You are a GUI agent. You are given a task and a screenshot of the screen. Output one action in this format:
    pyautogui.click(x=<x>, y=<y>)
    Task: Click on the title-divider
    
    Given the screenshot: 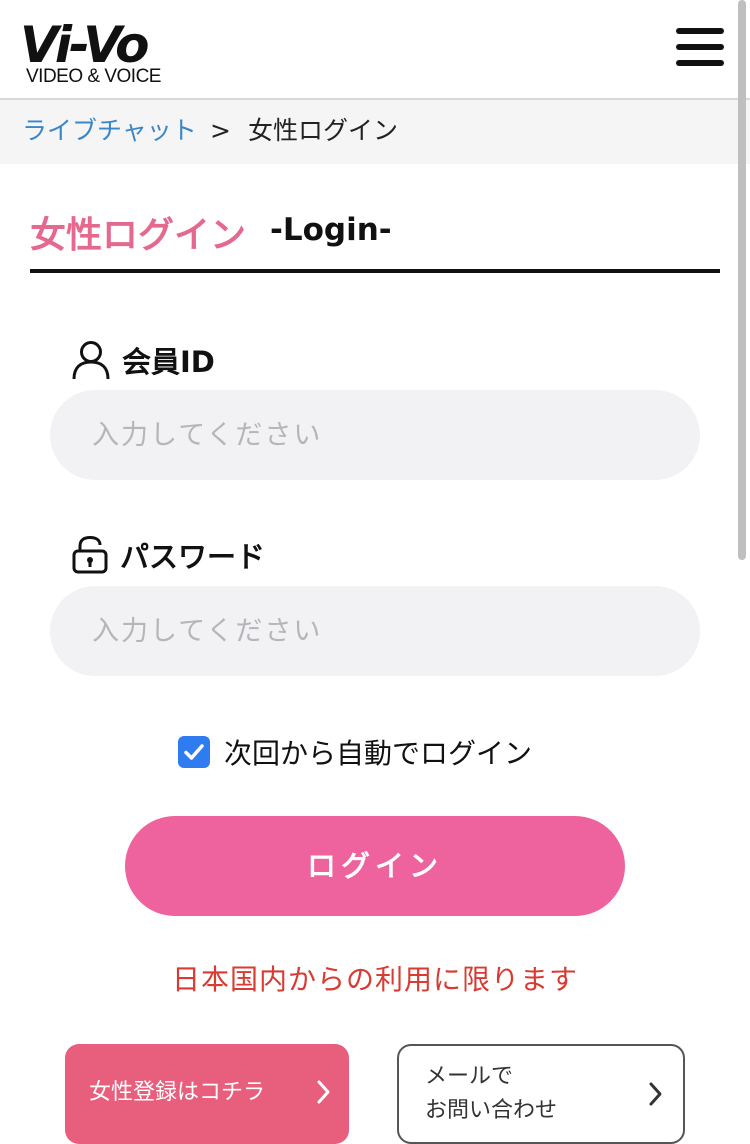 What is the action you would take?
    pyautogui.click(x=375, y=271)
    